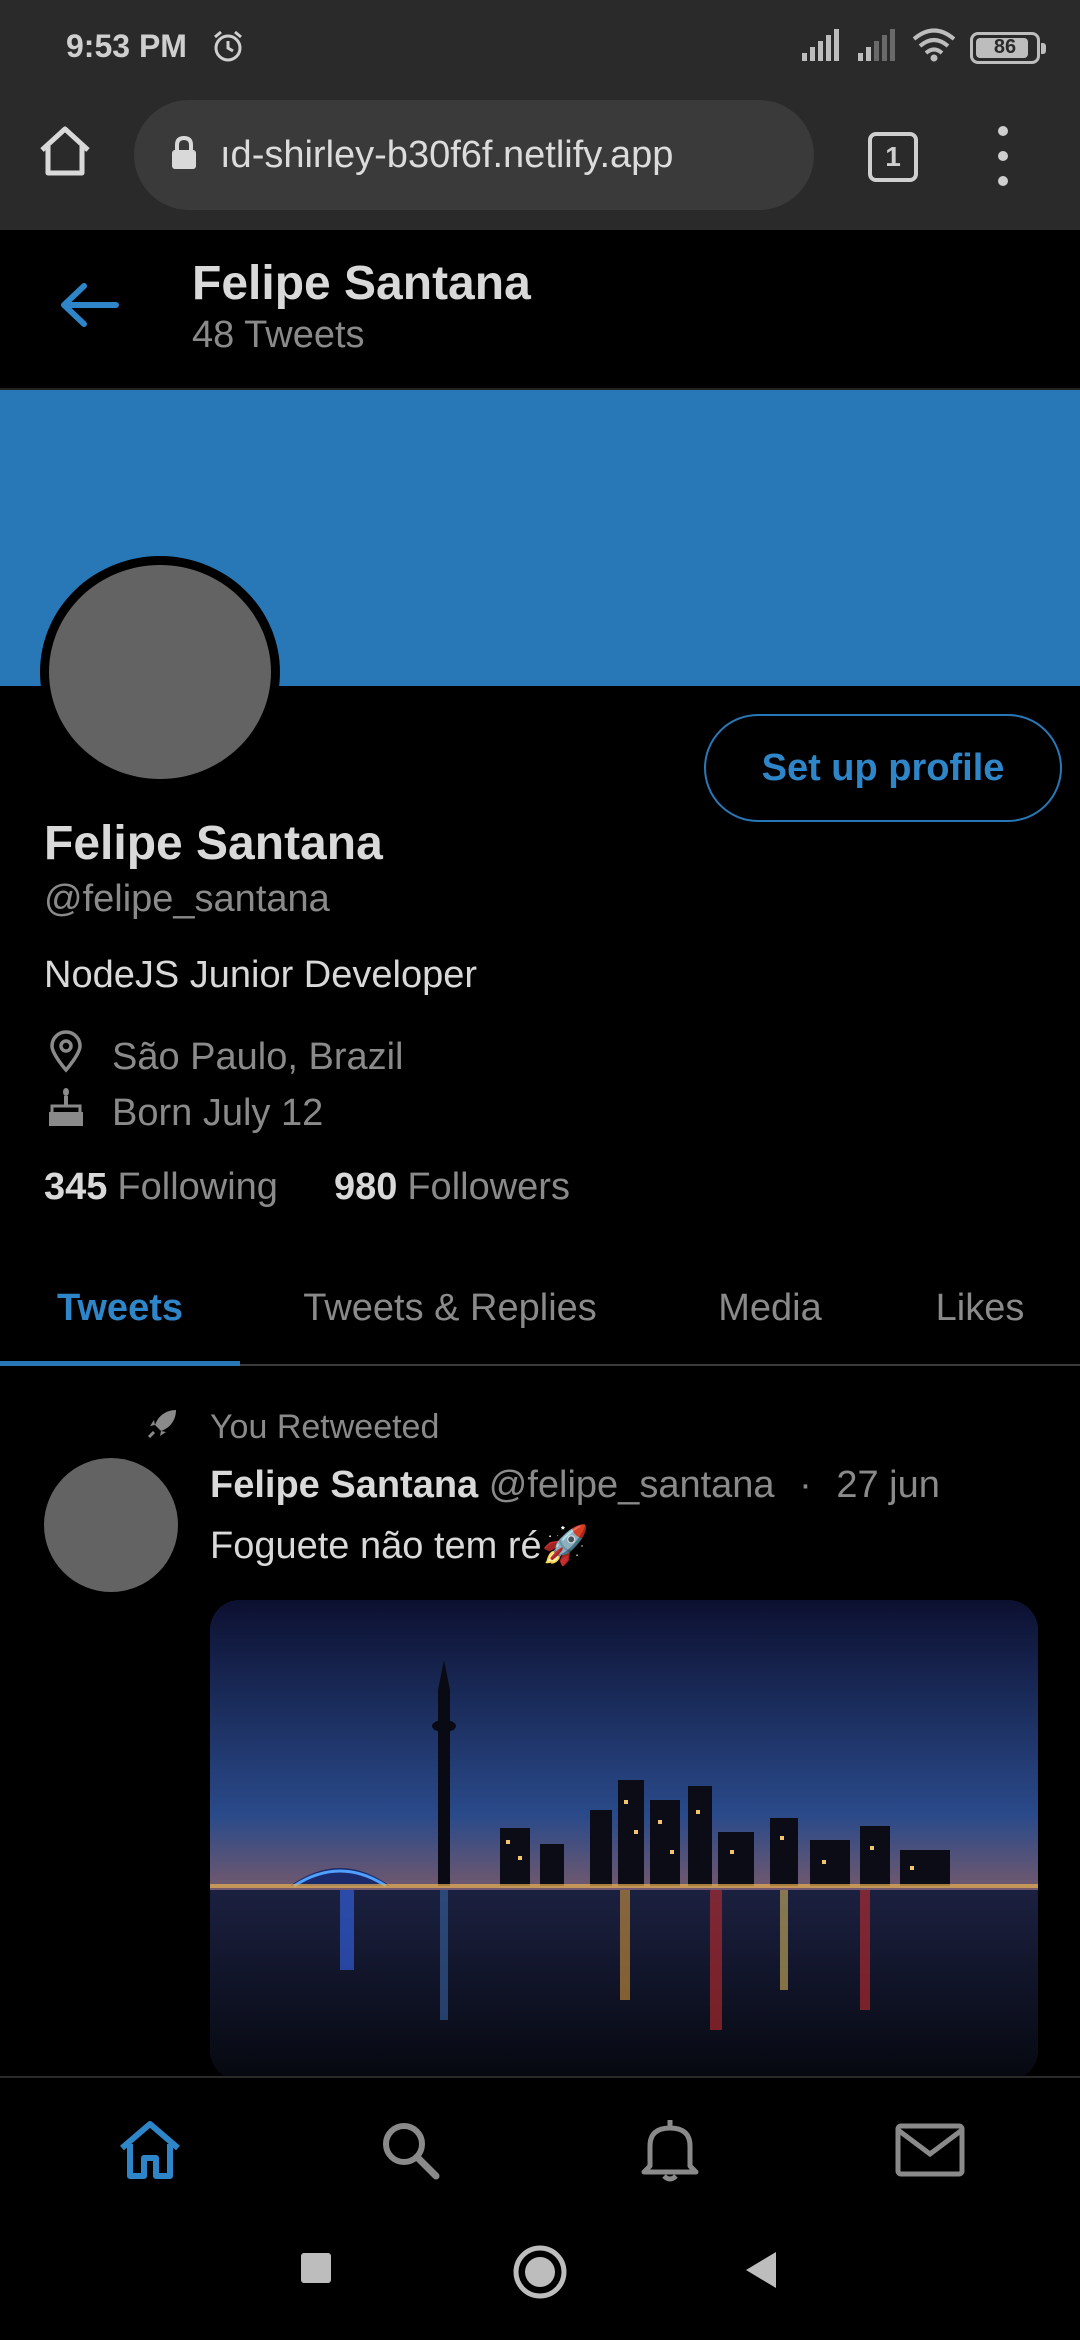  Describe the element at coordinates (410, 2150) in the screenshot. I see `search-icon` at that location.